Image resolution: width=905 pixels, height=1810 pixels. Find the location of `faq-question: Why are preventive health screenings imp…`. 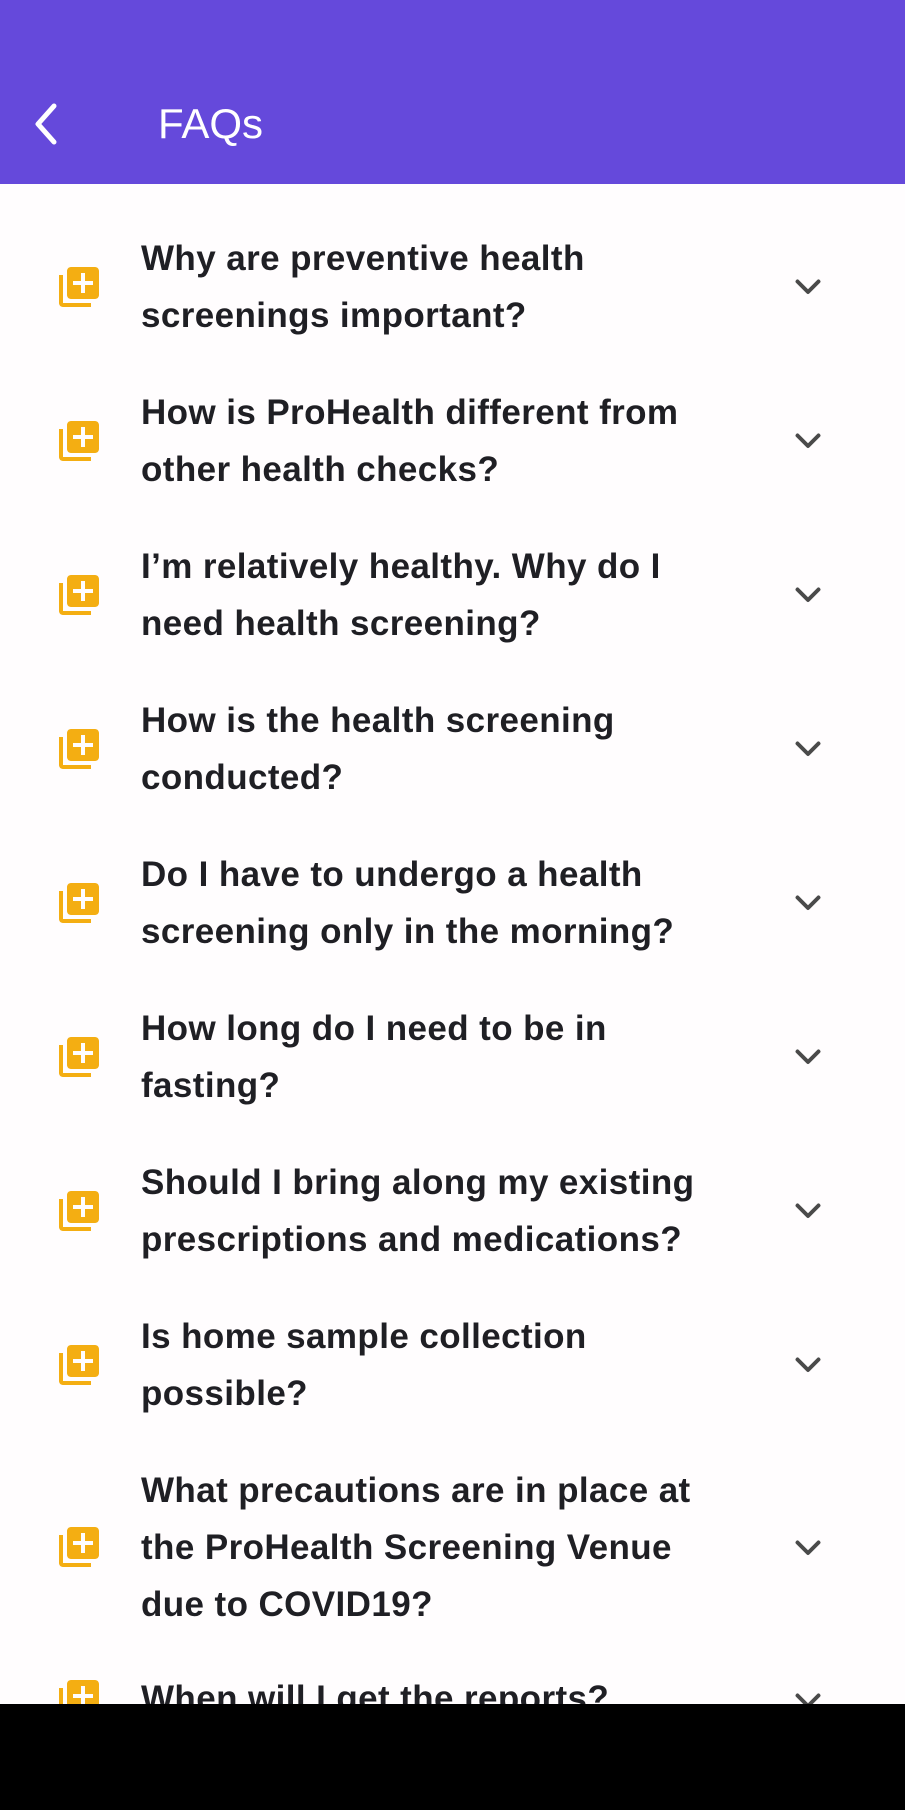

faq-question: Why are preventive health screenings imp… is located at coordinates (363, 286).